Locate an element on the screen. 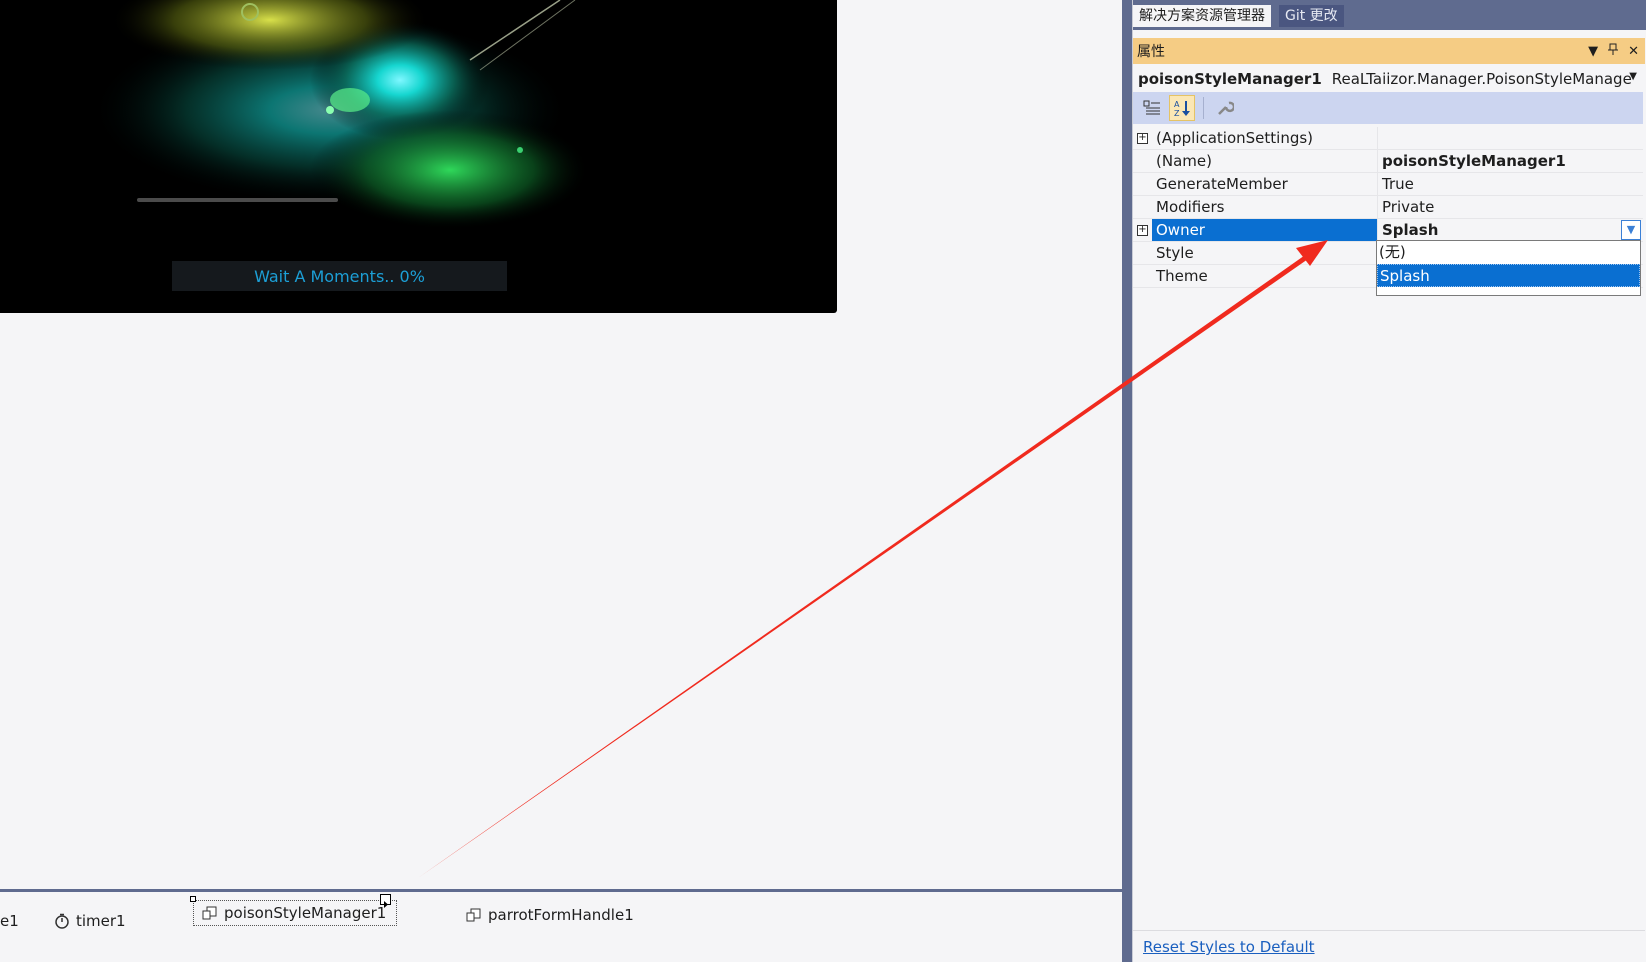 The image size is (1646, 962). property-row-generatemember: GenerateMember True is located at coordinates (1388, 184).